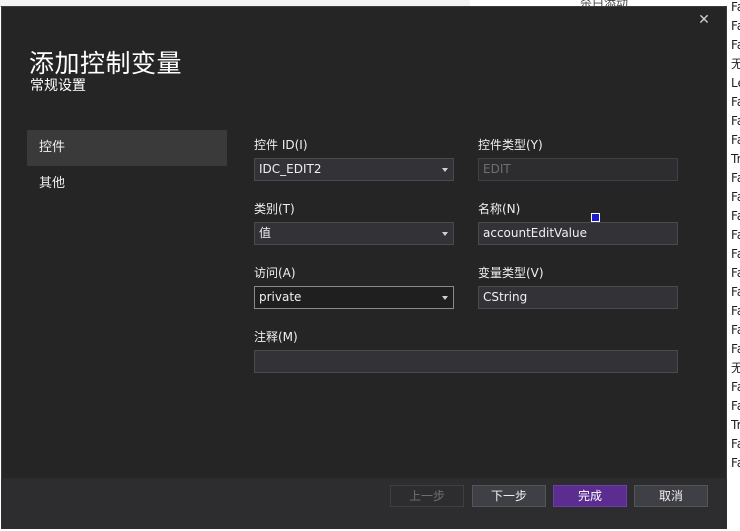 This screenshot has width=740, height=531. What do you see at coordinates (274, 209) in the screenshot?
I see `category-label: 类别(T)` at bounding box center [274, 209].